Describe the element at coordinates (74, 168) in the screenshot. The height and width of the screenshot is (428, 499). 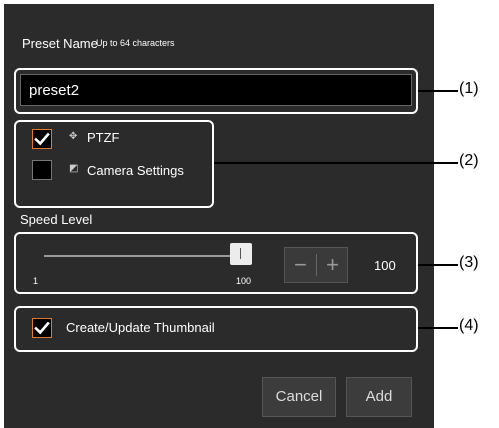
I see `camera-settings-icon: ◩` at that location.